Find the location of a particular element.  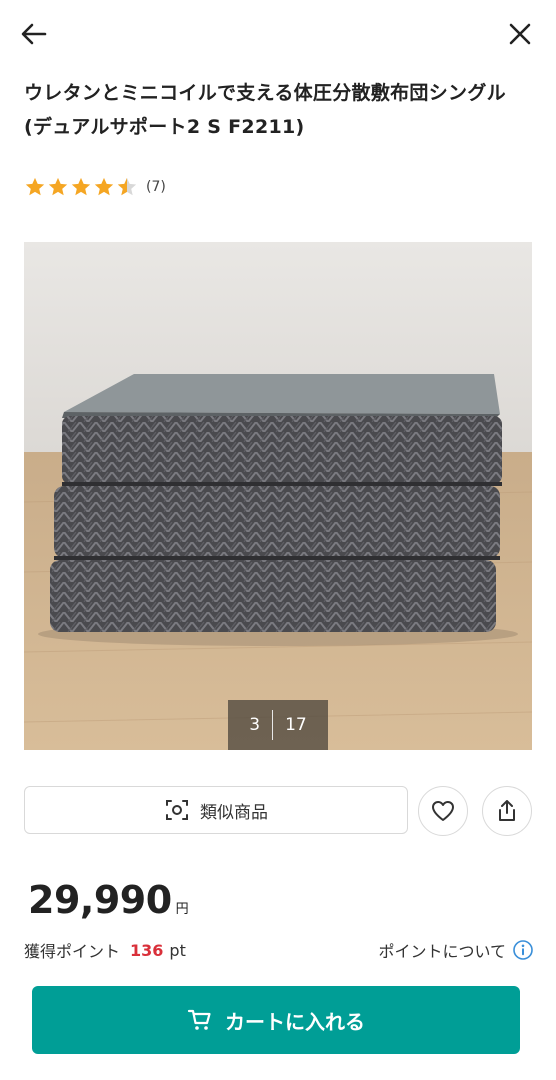

image-counter: 3 17 is located at coordinates (278, 725).